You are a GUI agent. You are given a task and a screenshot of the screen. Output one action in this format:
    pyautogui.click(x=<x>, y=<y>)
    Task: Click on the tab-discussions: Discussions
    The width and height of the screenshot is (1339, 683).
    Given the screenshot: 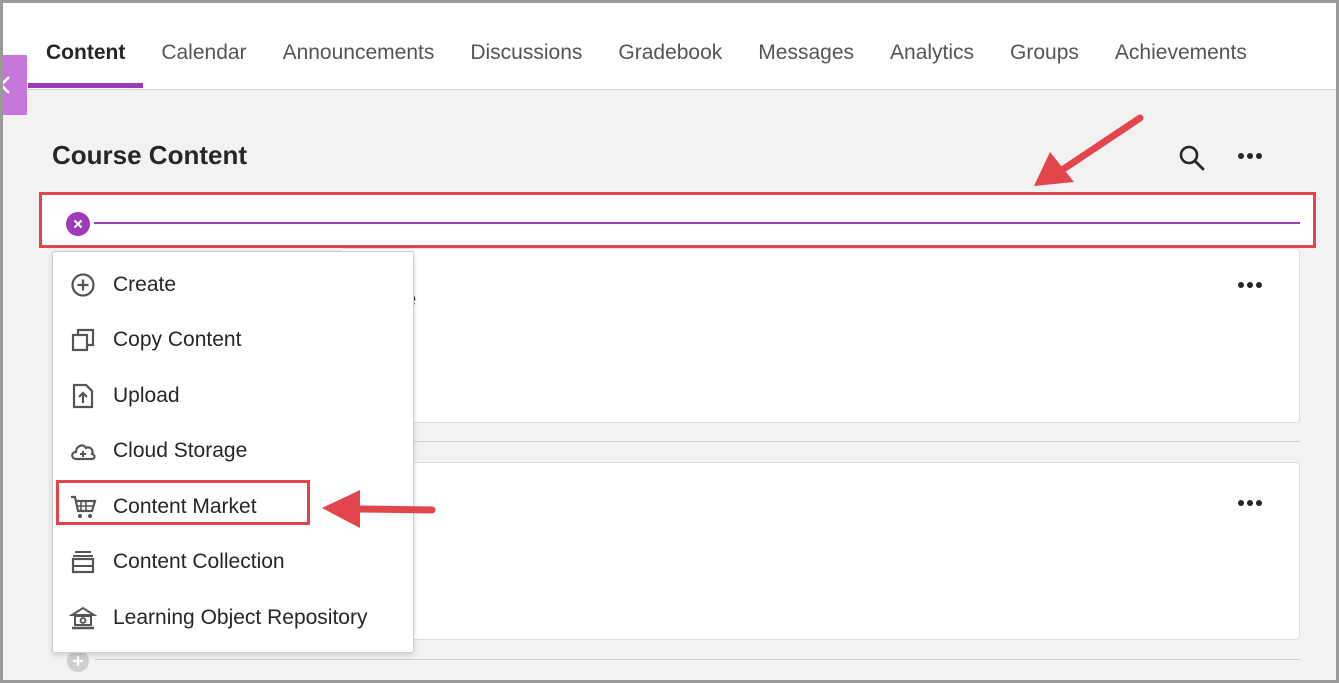 What is the action you would take?
    pyautogui.click(x=526, y=53)
    